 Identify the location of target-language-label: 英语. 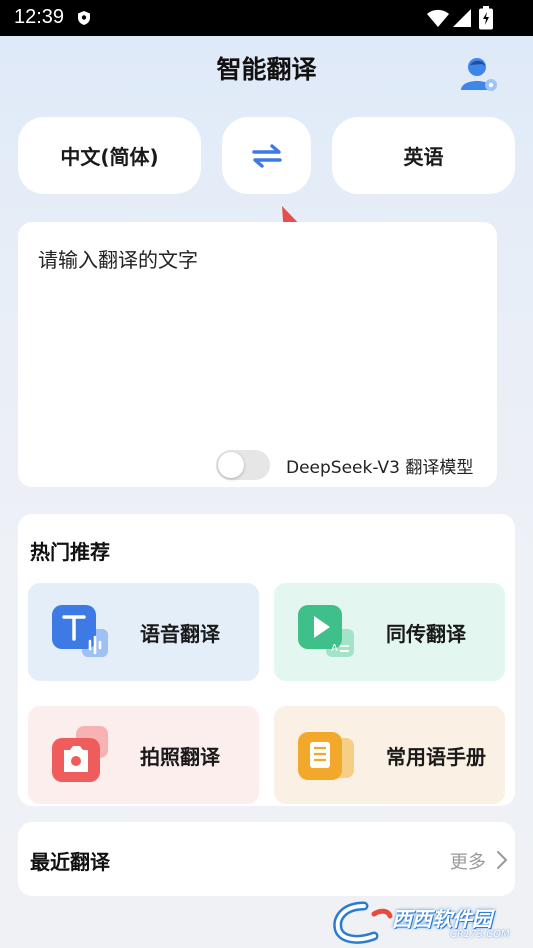
(423, 157).